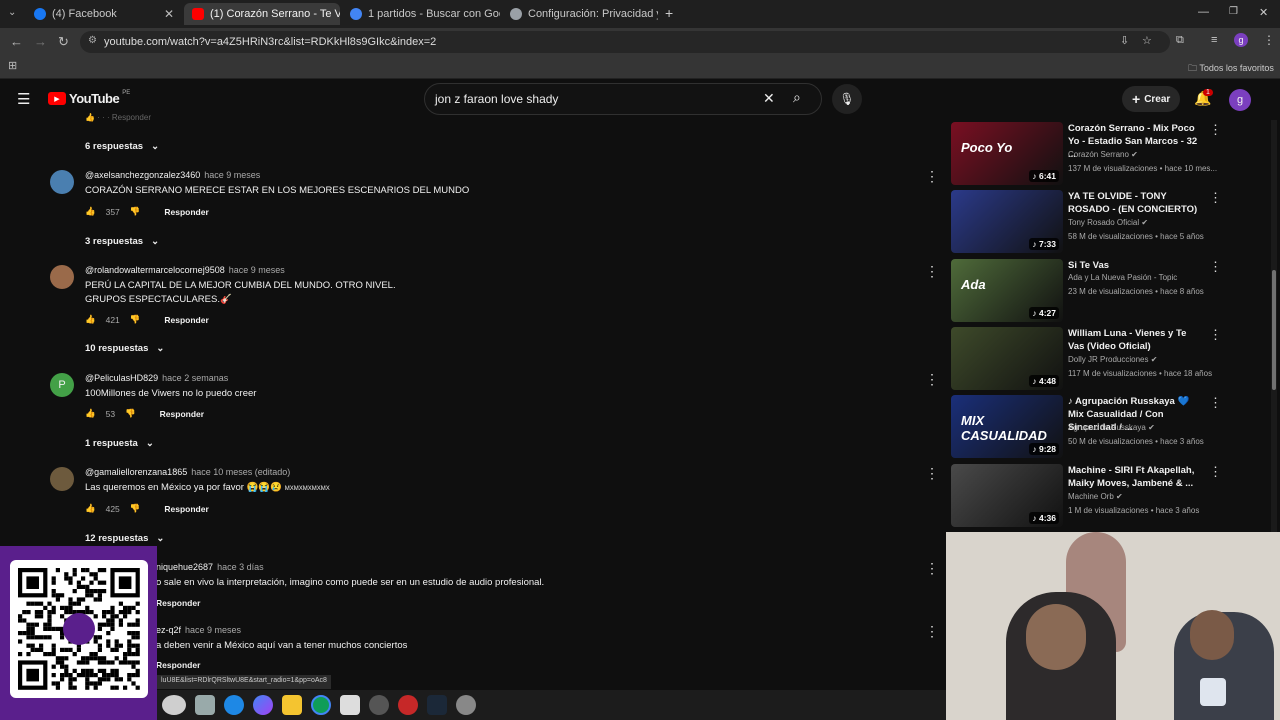  I want to click on comment-time: hace 2 semanas, so click(195, 378).